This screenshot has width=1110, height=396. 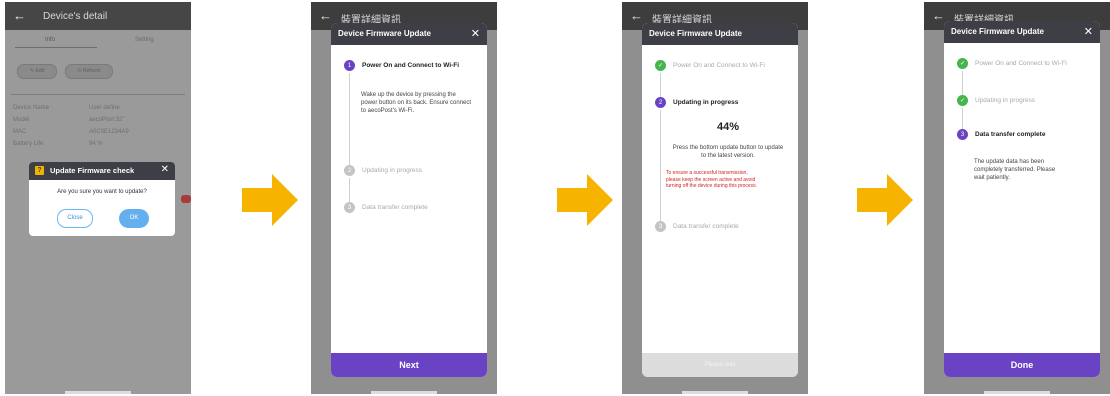 I want to click on info-value-battery: 94 %, so click(x=96, y=144).